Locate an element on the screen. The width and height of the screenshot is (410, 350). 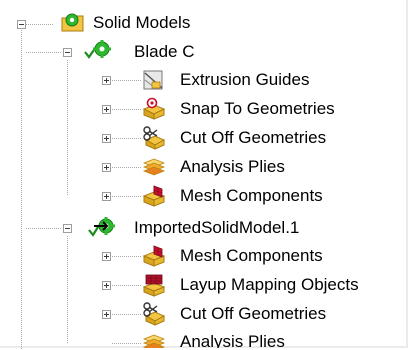
solid-model-gear-check-icon is located at coordinates (98, 50).